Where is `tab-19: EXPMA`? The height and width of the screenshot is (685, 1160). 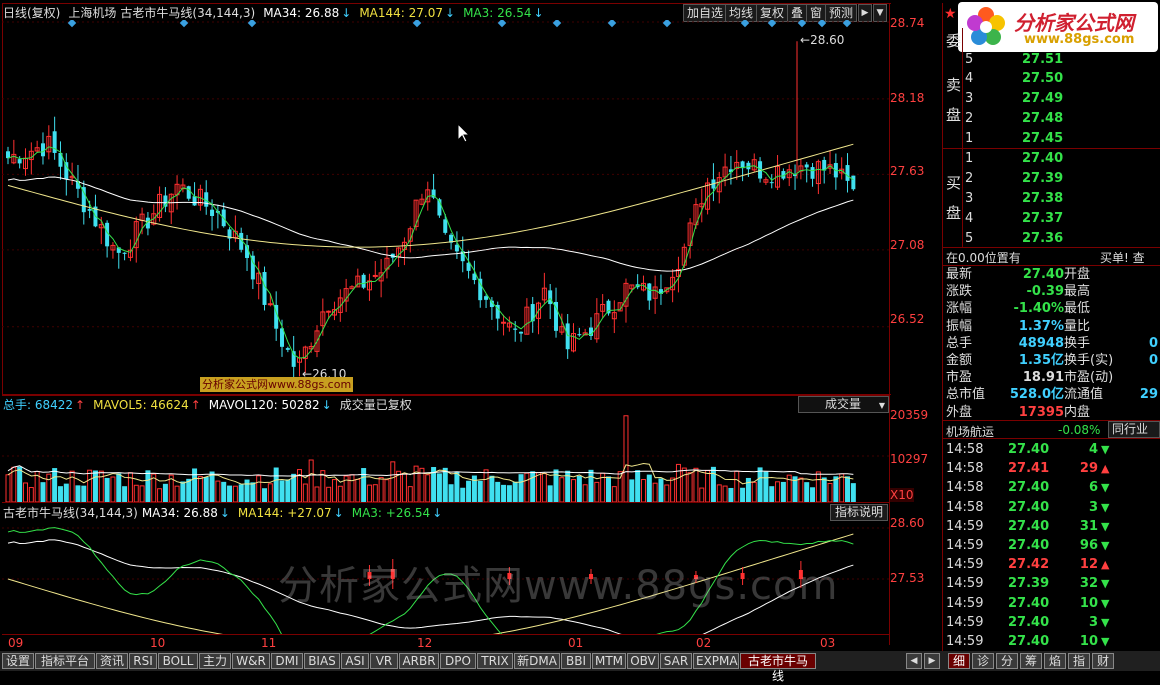
tab-19: EXPMA is located at coordinates (716, 661).